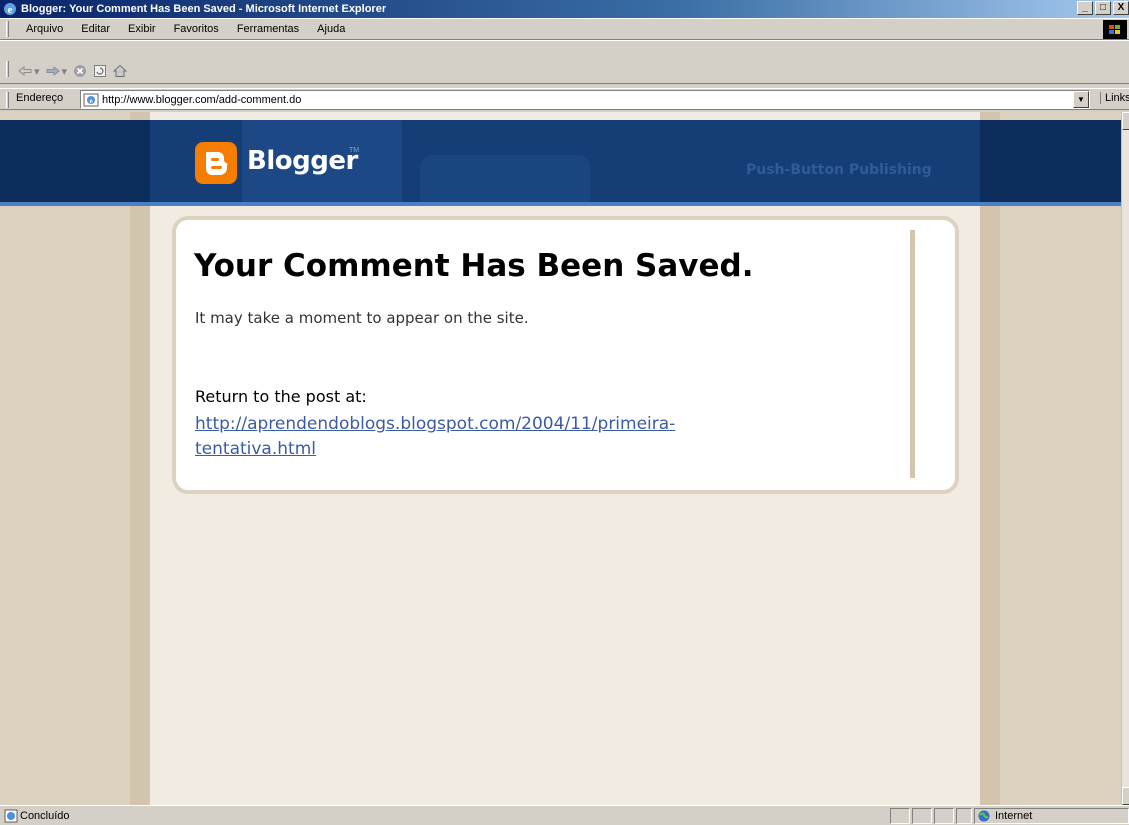 This screenshot has height=825, width=1129. Describe the element at coordinates (1114, 98) in the screenshot. I see `links-button: Links` at that location.